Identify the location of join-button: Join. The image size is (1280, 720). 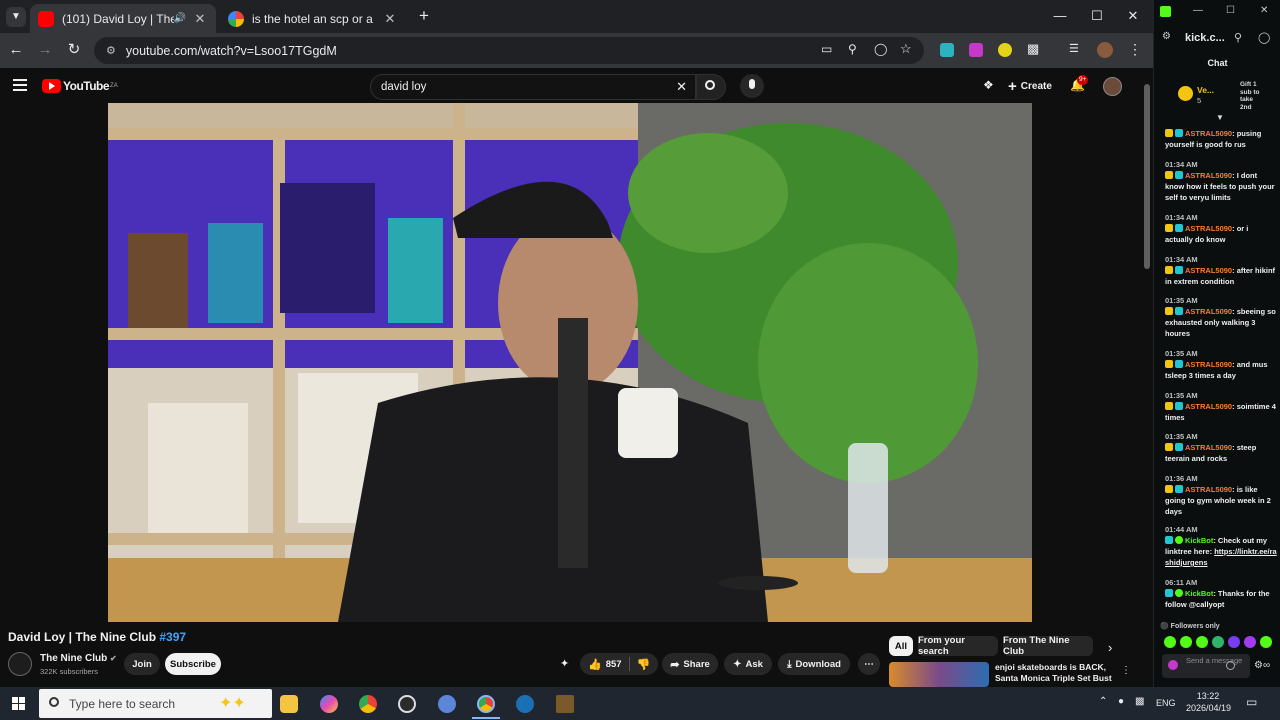
(142, 664).